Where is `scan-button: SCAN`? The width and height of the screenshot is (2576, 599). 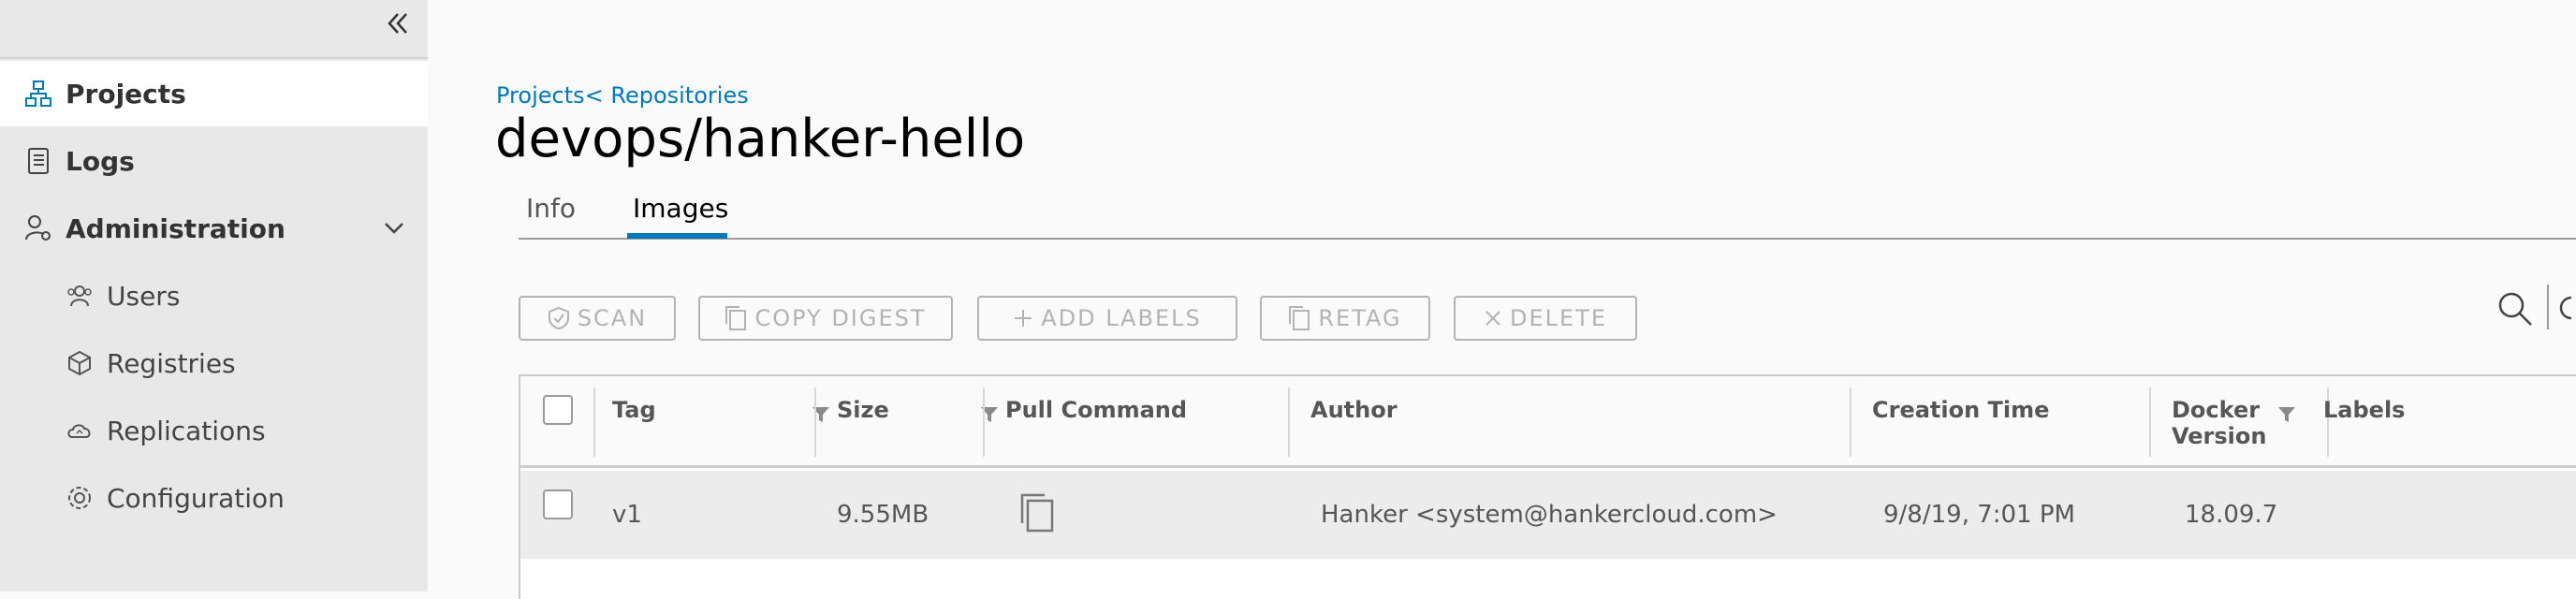 scan-button: SCAN is located at coordinates (597, 318).